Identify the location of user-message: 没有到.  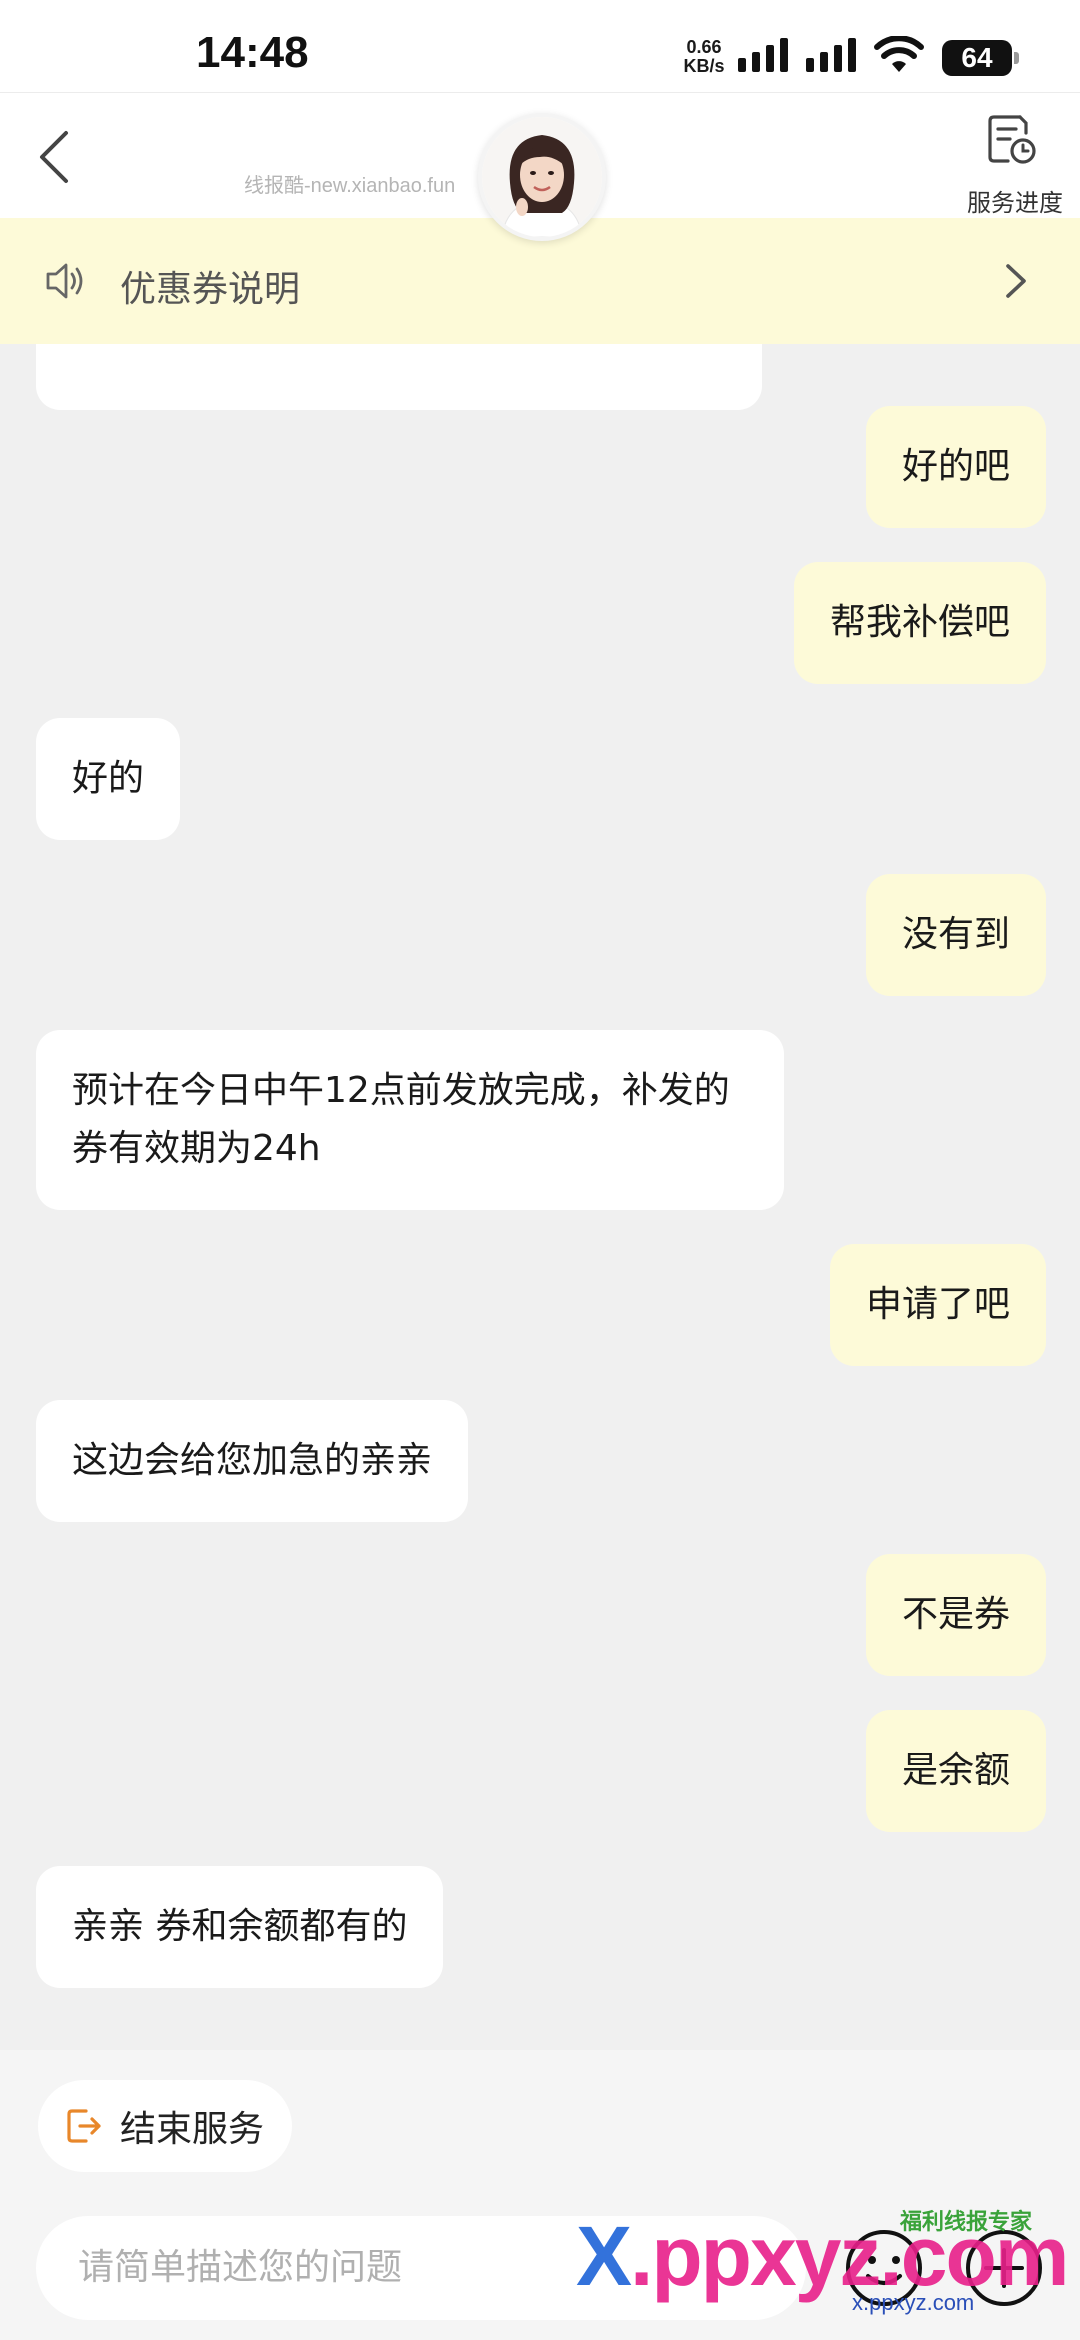
(955, 935).